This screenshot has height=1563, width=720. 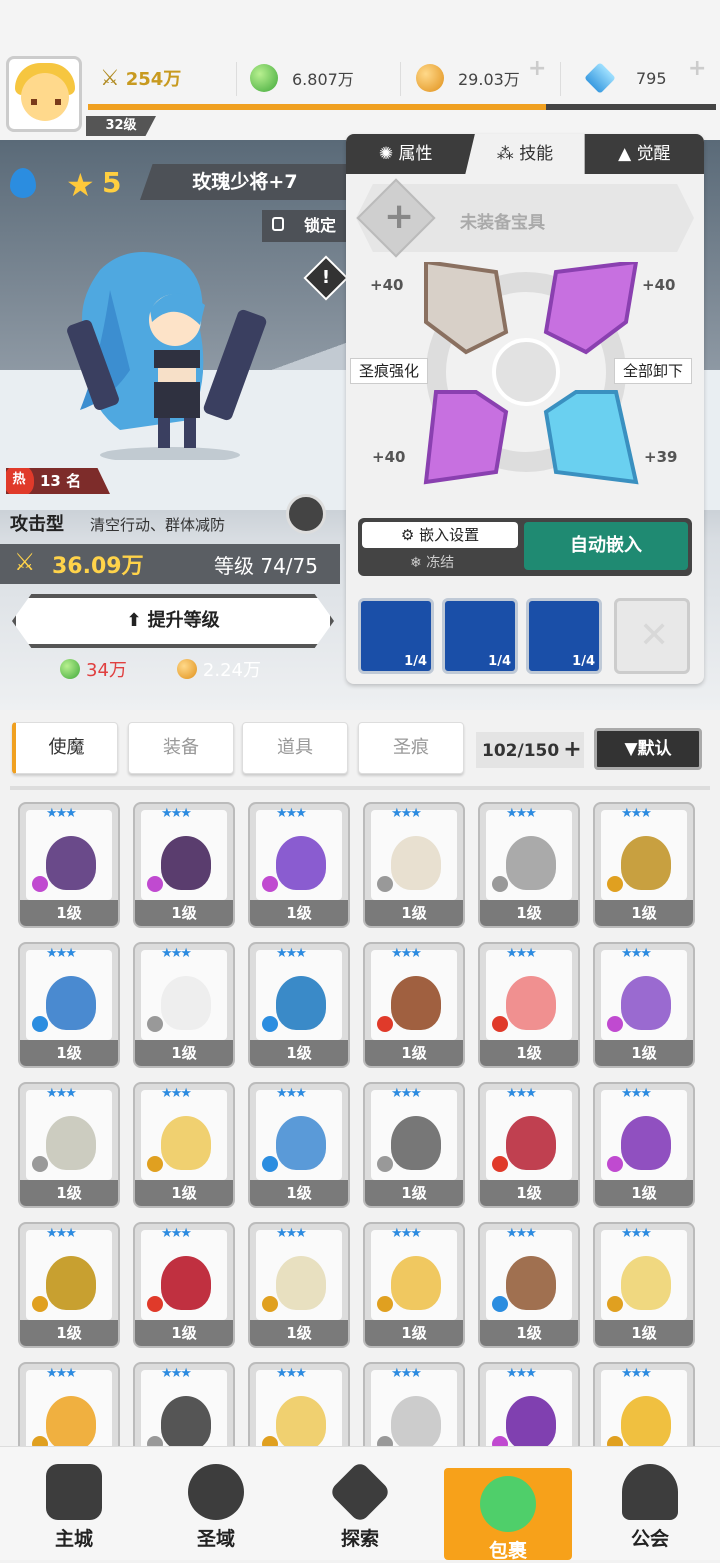 I want to click on skill-slot-1: 1/4, so click(x=396, y=636).